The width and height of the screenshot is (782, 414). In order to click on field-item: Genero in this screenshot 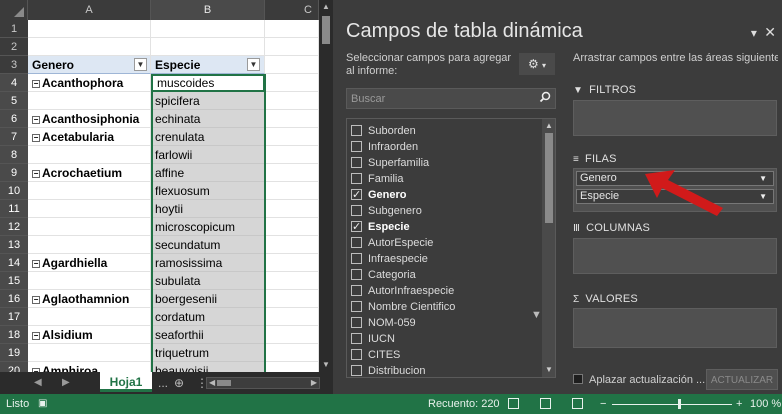, I will do `click(379, 195)`.